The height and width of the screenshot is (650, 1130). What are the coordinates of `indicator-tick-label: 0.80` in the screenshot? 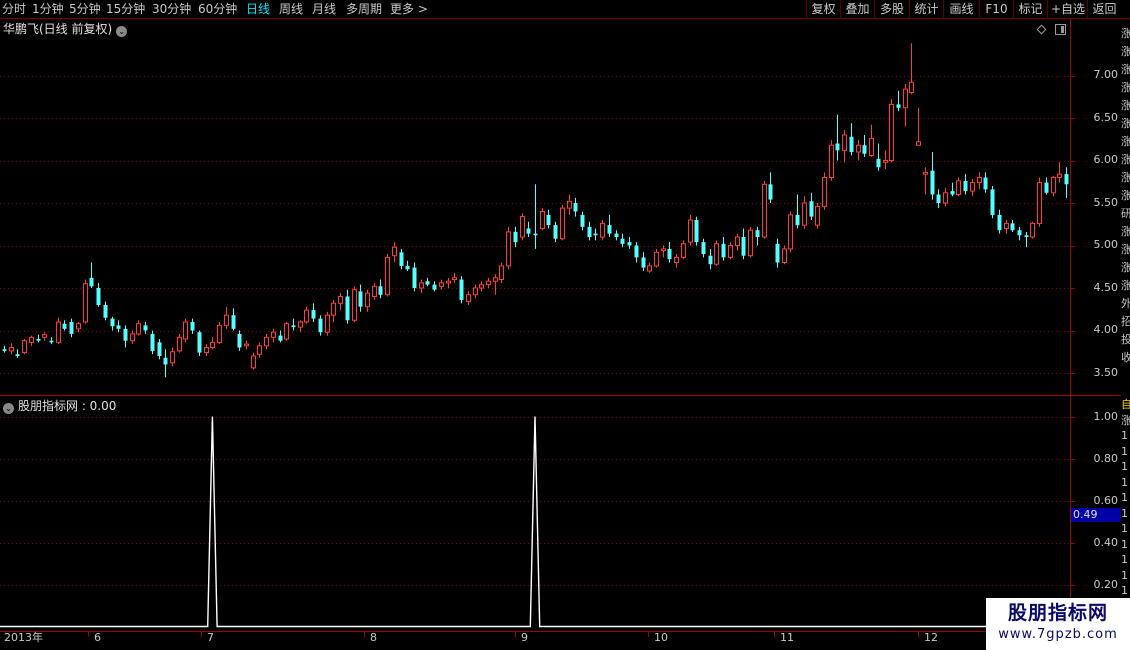 It's located at (1106, 458).